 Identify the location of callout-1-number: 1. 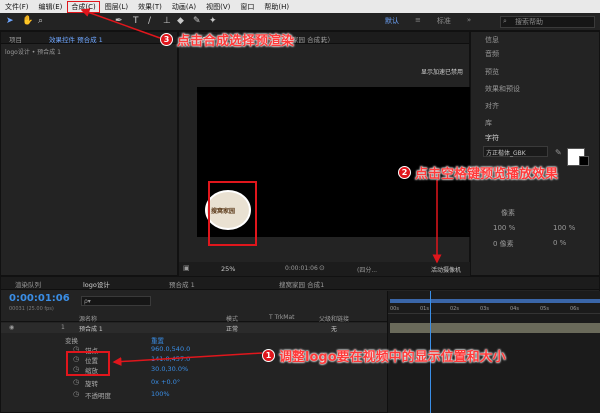
(268, 355).